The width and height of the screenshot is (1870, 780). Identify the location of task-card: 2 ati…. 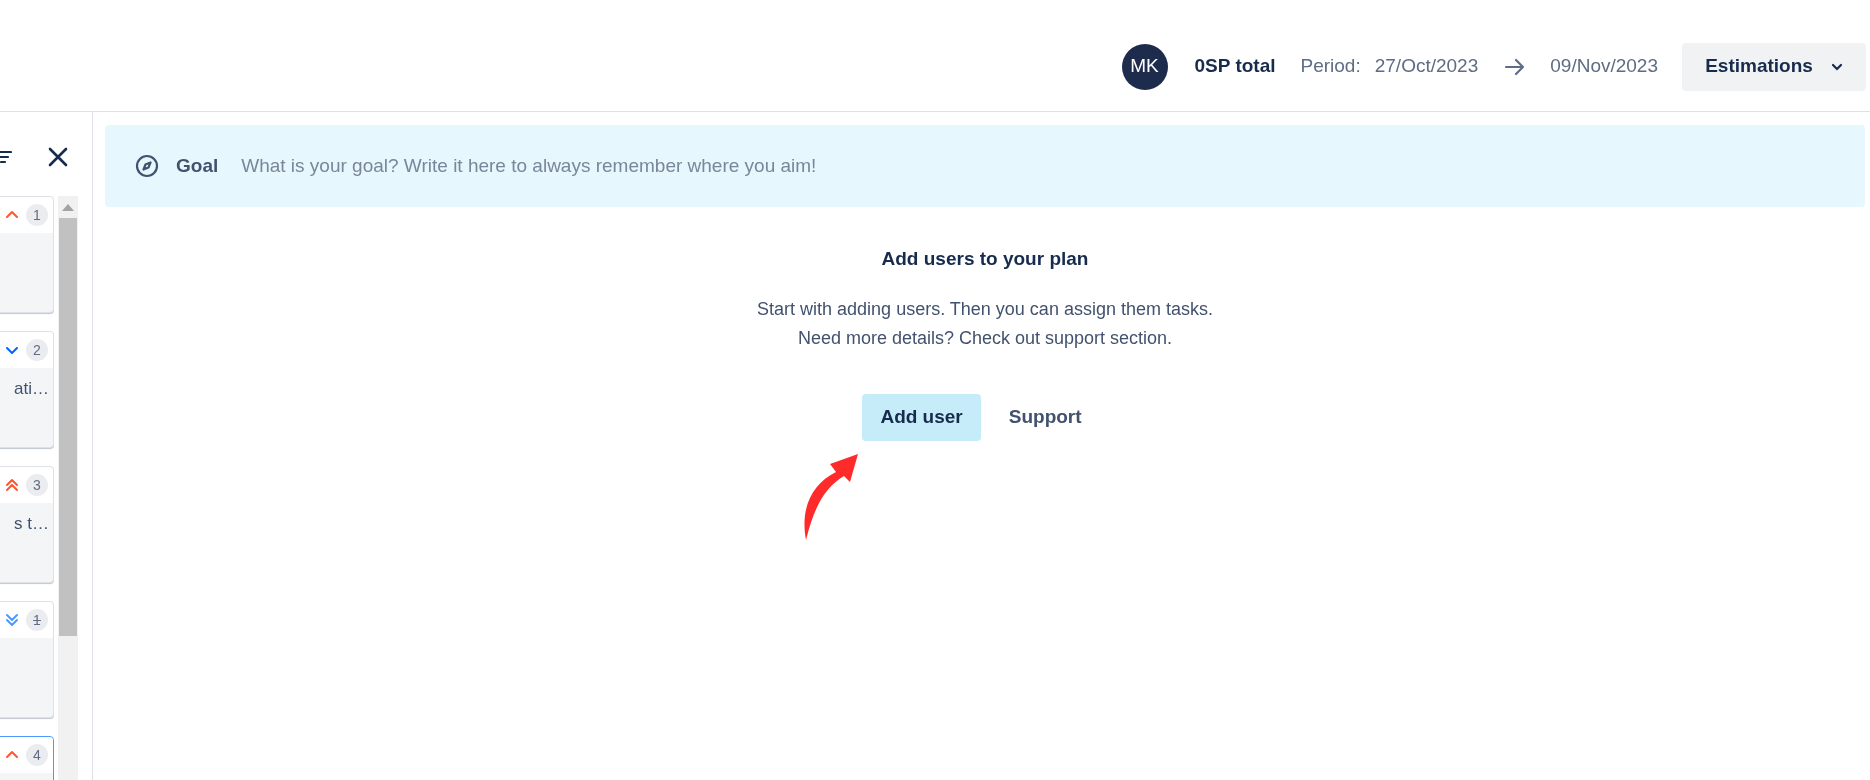
(27, 389).